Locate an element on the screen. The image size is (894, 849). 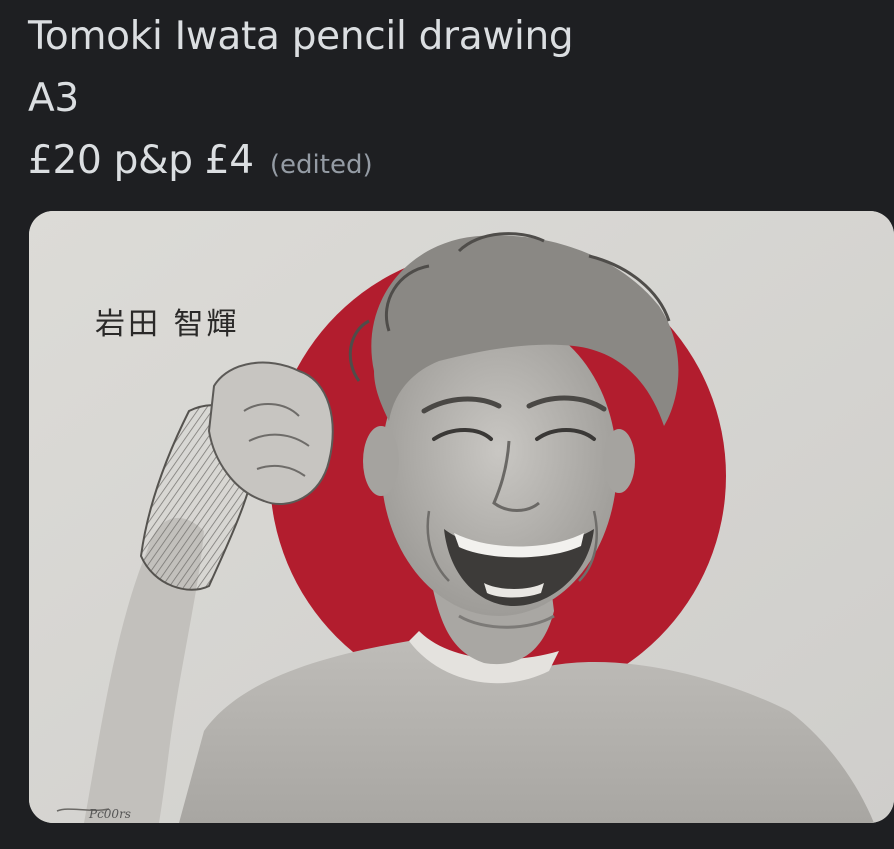
message-line-size: A3 is located at coordinates (53, 98).